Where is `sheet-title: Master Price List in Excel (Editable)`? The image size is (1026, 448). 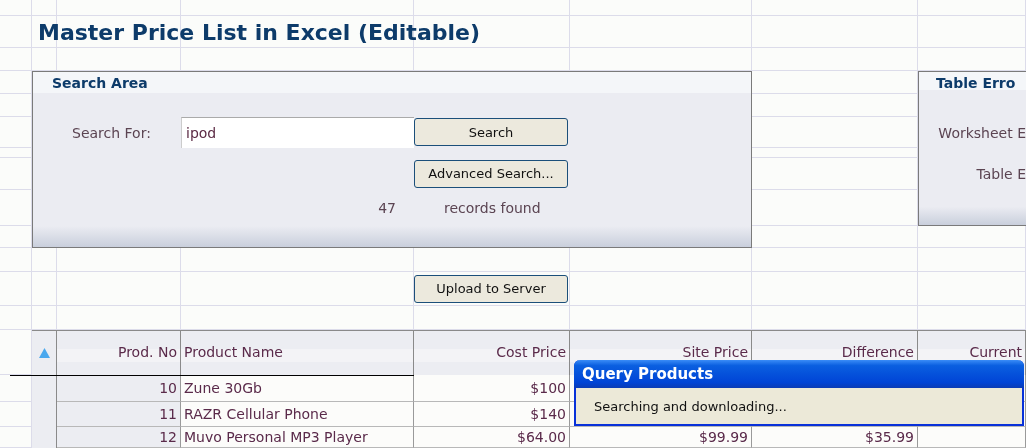 sheet-title: Master Price List in Excel (Editable) is located at coordinates (259, 32).